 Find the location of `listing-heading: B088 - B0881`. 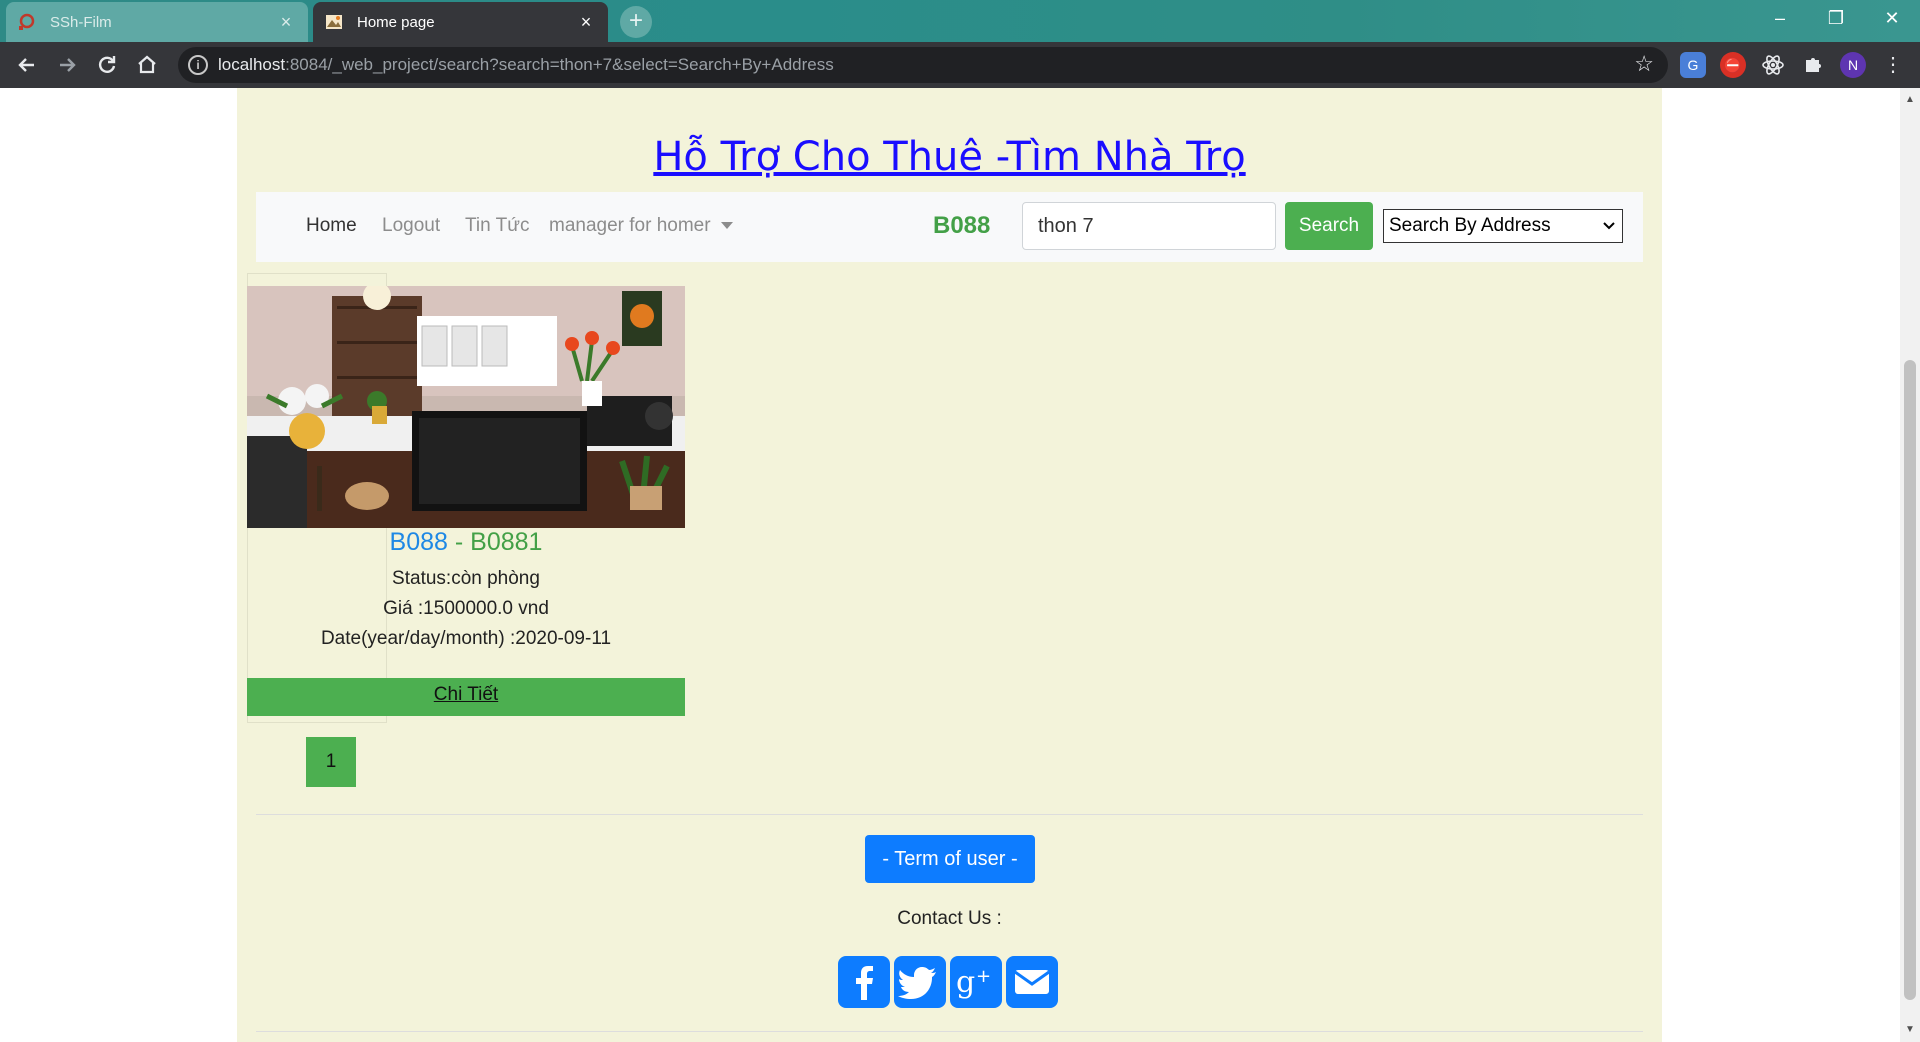

listing-heading: B088 - B0881 is located at coordinates (466, 542).